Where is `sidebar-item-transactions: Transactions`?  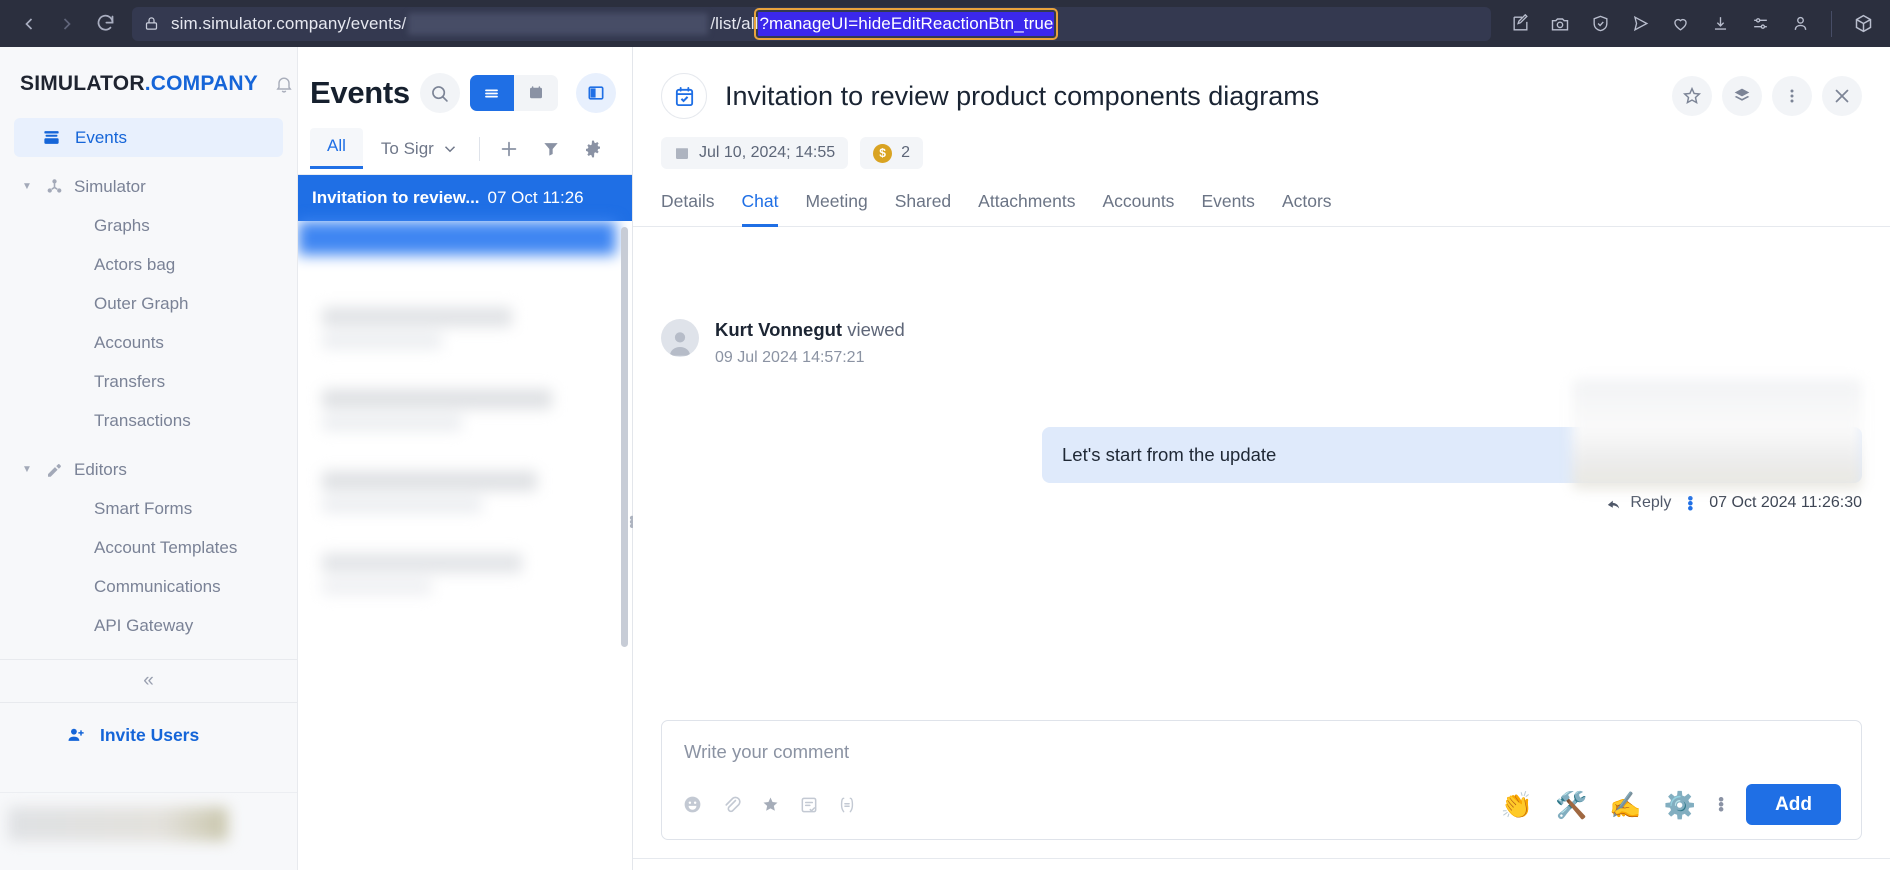
sidebar-item-transactions: Transactions is located at coordinates (148, 420).